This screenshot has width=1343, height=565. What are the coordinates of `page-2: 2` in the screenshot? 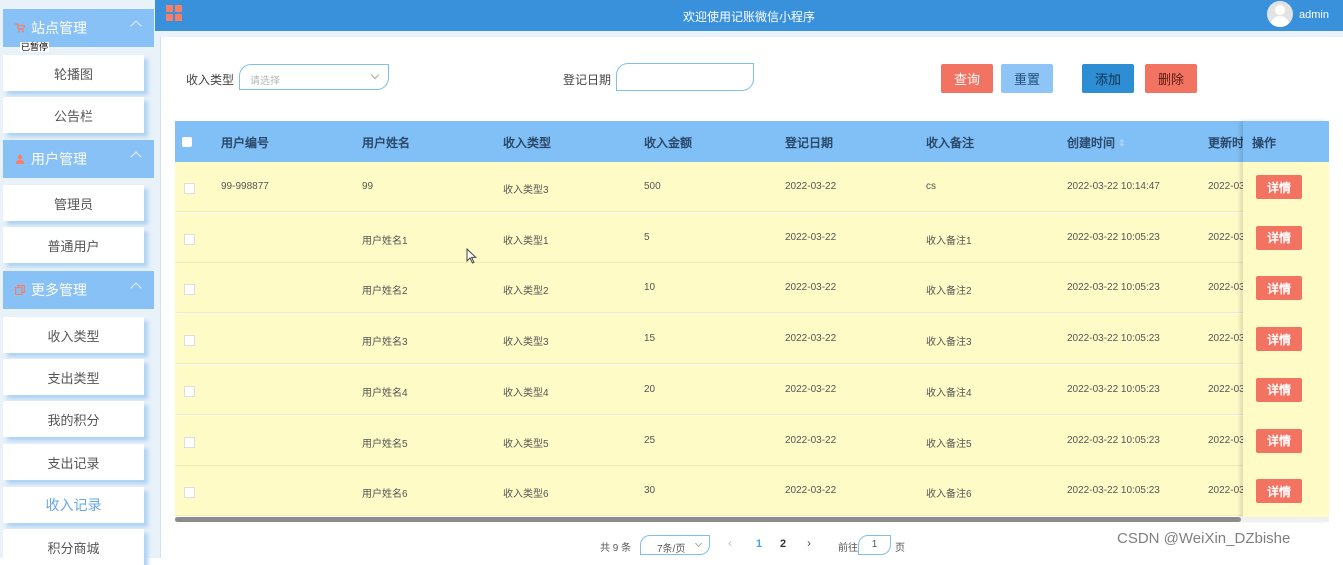 It's located at (783, 544).